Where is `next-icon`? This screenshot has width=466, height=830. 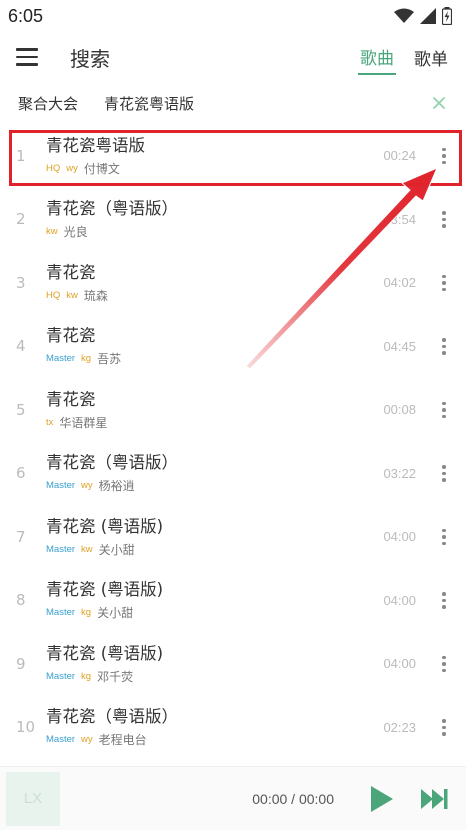
next-icon is located at coordinates (434, 799).